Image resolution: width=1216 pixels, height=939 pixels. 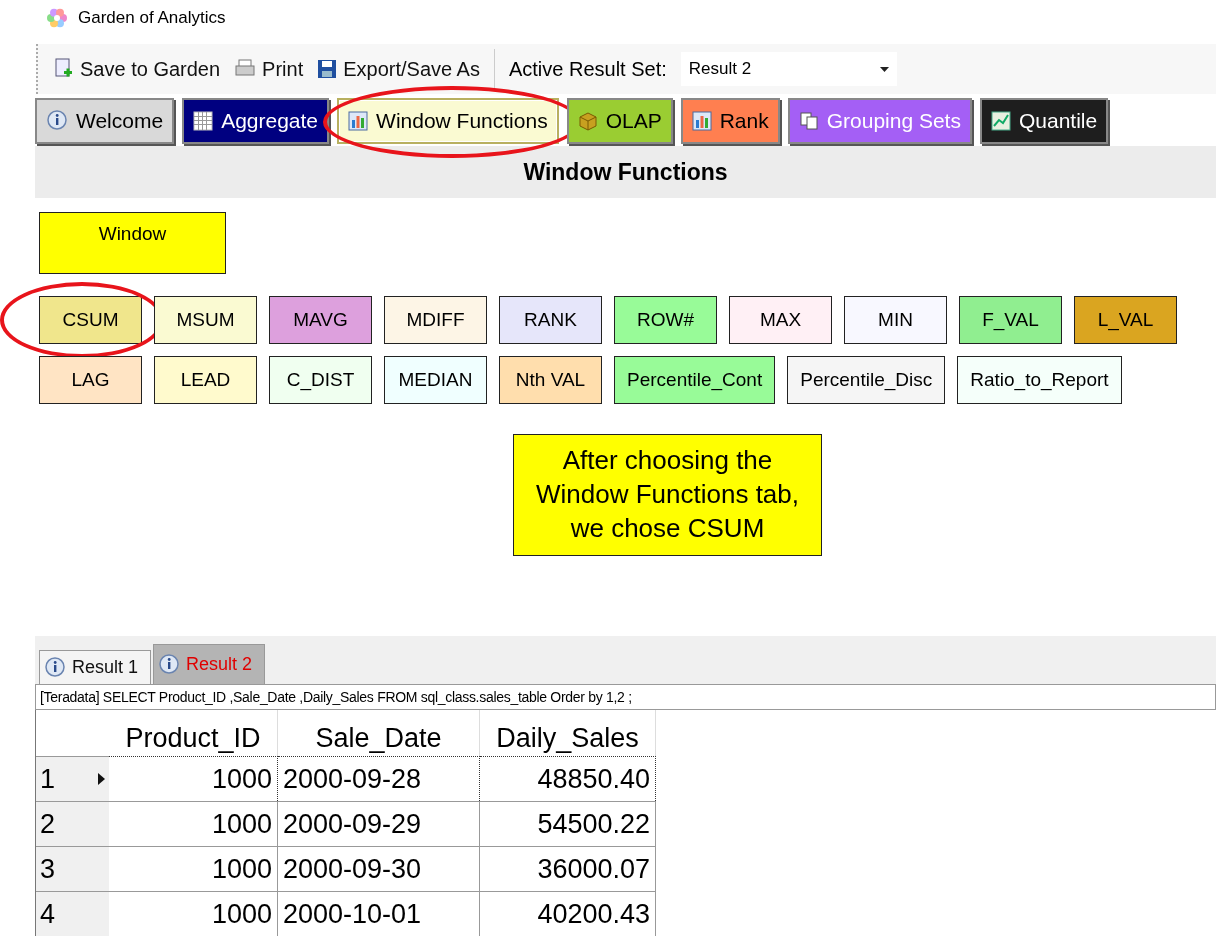 I want to click on function-button: LEAD, so click(x=205, y=380).